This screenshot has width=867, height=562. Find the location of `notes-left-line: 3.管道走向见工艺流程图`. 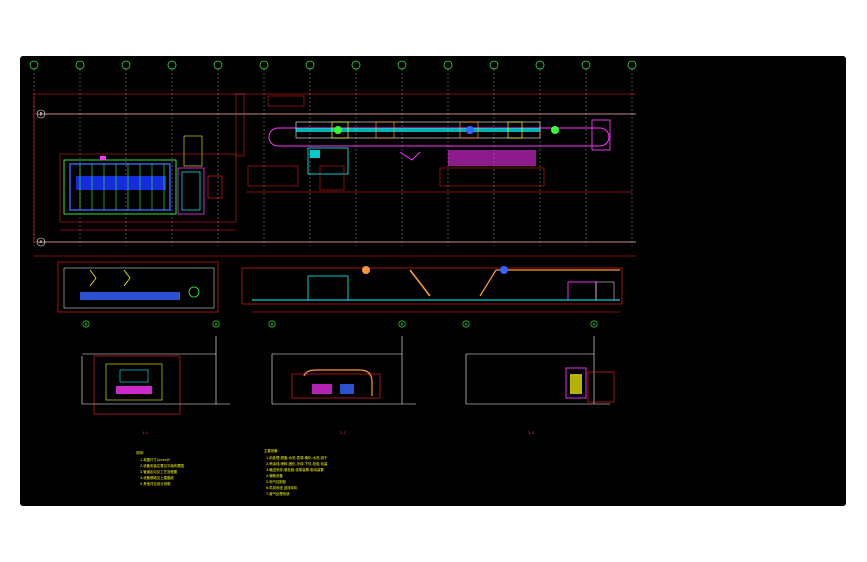

notes-left-line: 3.管道走向见工艺流程图 is located at coordinates (159, 471).